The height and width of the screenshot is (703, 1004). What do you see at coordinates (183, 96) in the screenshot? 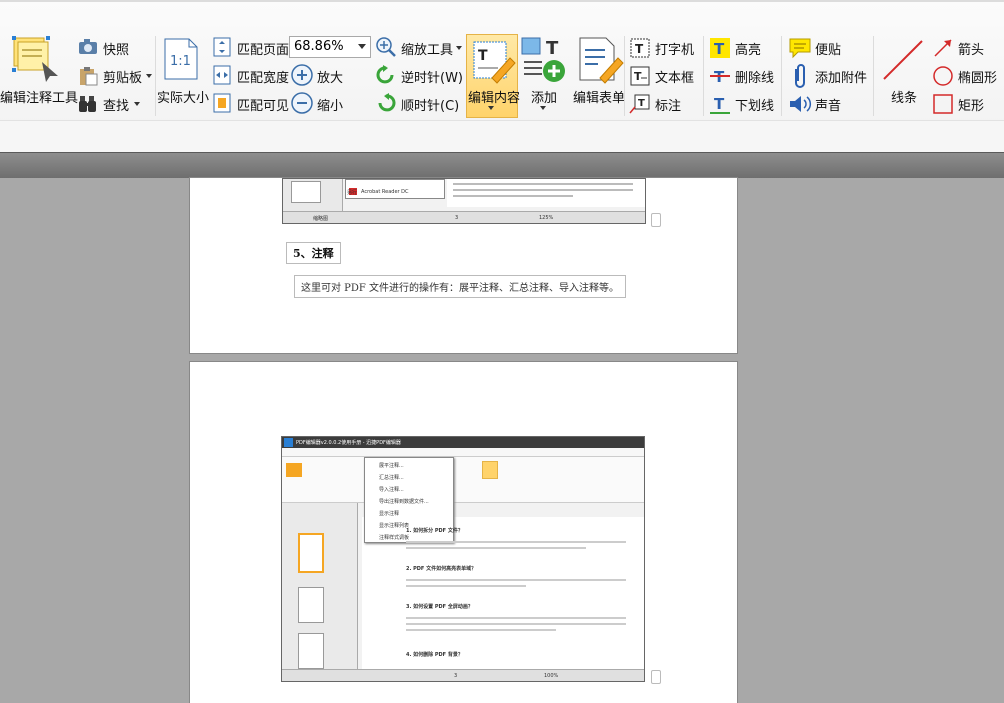
I see `actual-size-button: 实际大小` at bounding box center [183, 96].